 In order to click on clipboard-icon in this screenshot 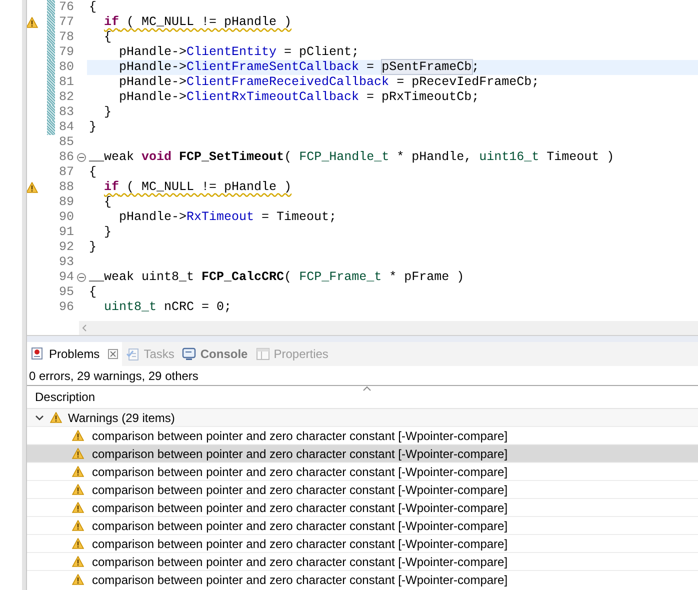, I will do `click(133, 354)`.